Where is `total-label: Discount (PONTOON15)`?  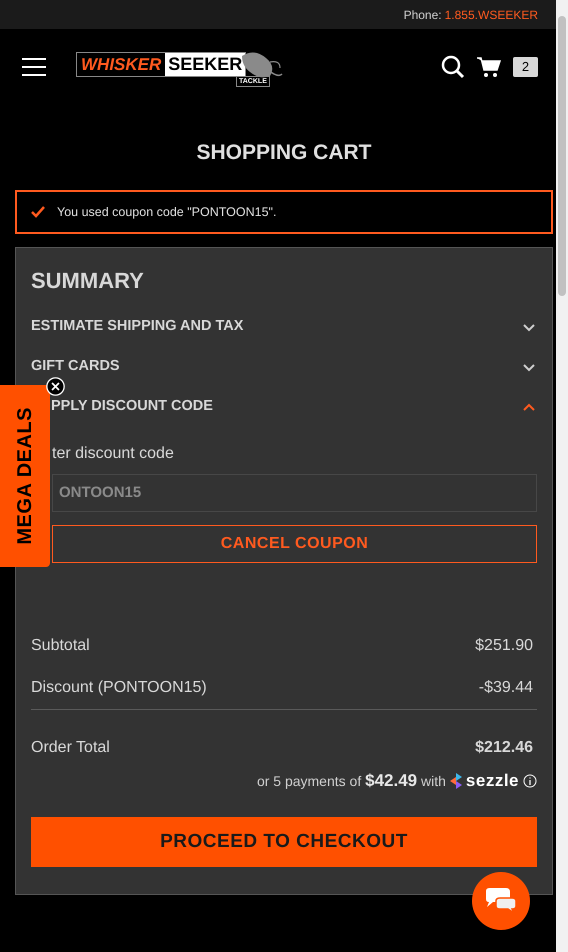
total-label: Discount (PONTOON15) is located at coordinates (119, 688).